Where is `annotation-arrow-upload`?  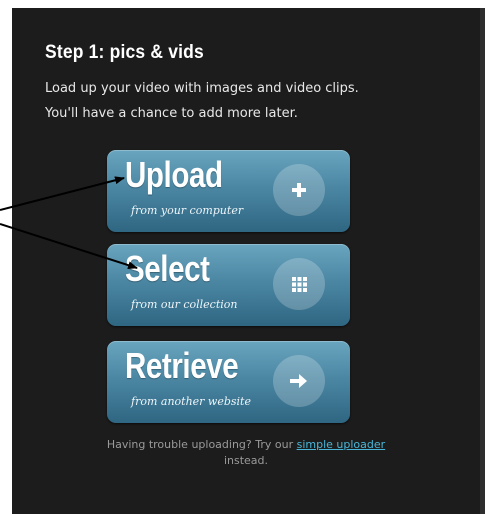 annotation-arrow-upload is located at coordinates (62, 193).